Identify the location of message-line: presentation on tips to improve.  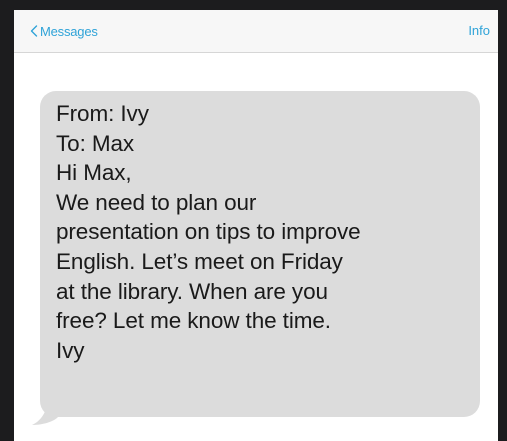
(208, 232).